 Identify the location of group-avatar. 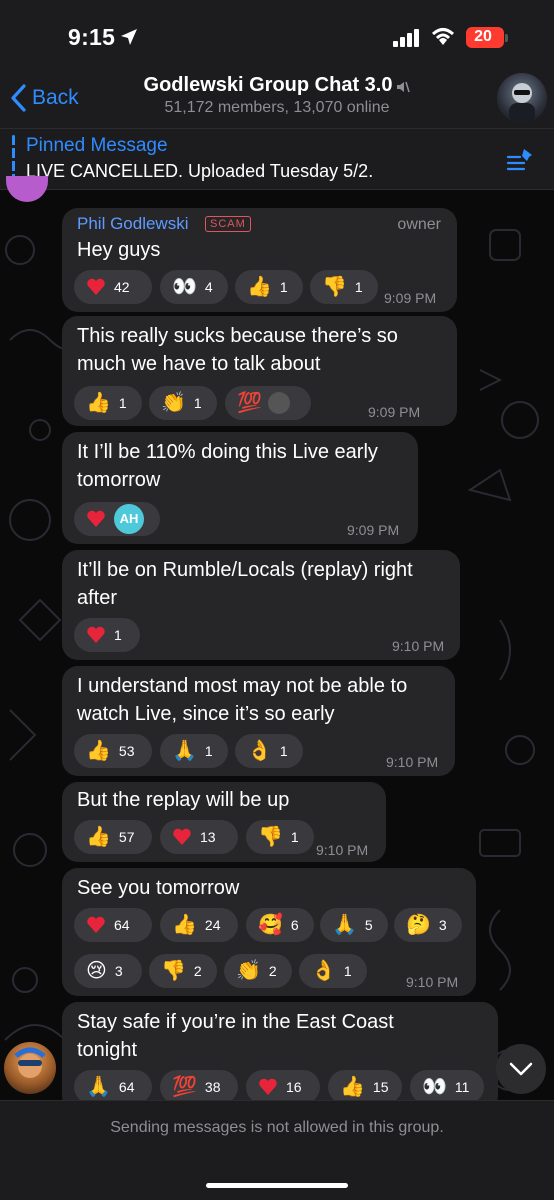
(522, 98).